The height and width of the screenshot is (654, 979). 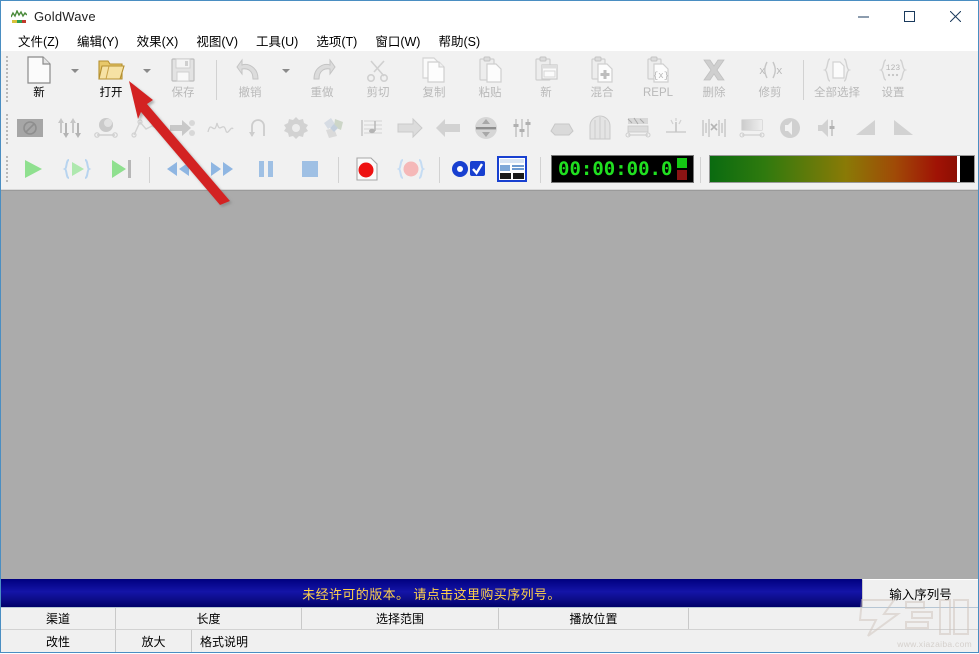 I want to click on settings-button: 123 设置, so click(x=893, y=79).